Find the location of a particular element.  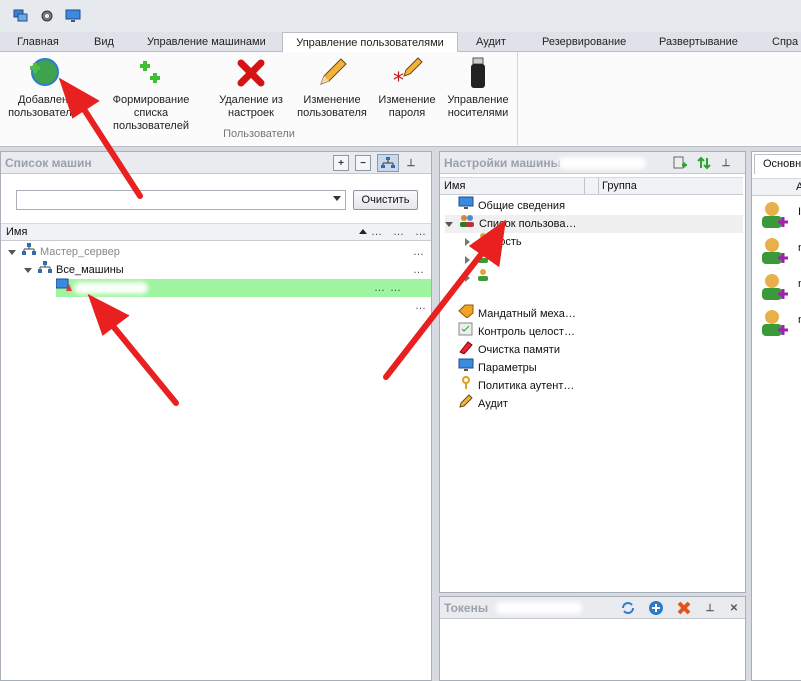

expand-all-icon: + is located at coordinates (341, 163).